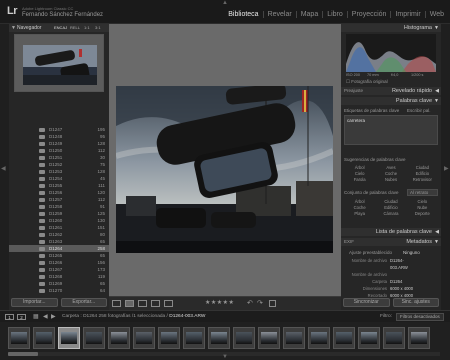 The image size is (450, 360). Describe the element at coordinates (59, 241) in the screenshot. I see `folder-row: D1263 65` at that location.